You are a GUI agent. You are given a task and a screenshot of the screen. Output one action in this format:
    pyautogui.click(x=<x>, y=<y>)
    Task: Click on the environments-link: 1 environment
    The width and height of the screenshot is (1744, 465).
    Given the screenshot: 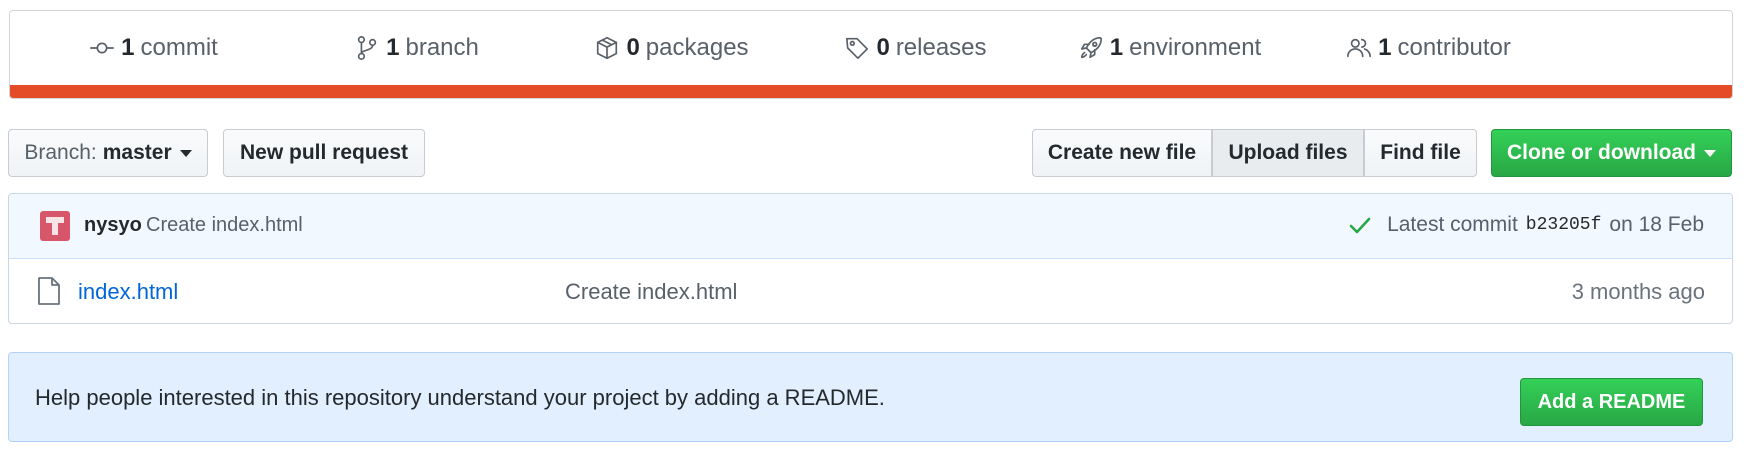 What is the action you would take?
    pyautogui.click(x=1169, y=48)
    